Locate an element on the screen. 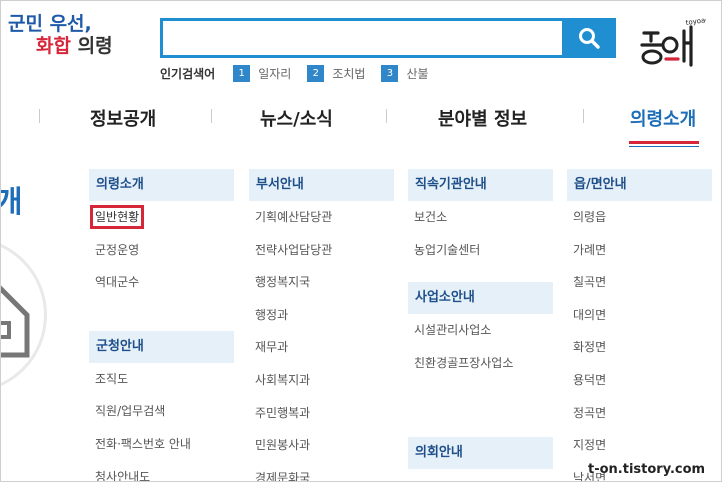 This screenshot has width=722, height=482. main-nav: 정보공개 뉴스/소식 분야별 정보 의령소개 is located at coordinates (361, 117).